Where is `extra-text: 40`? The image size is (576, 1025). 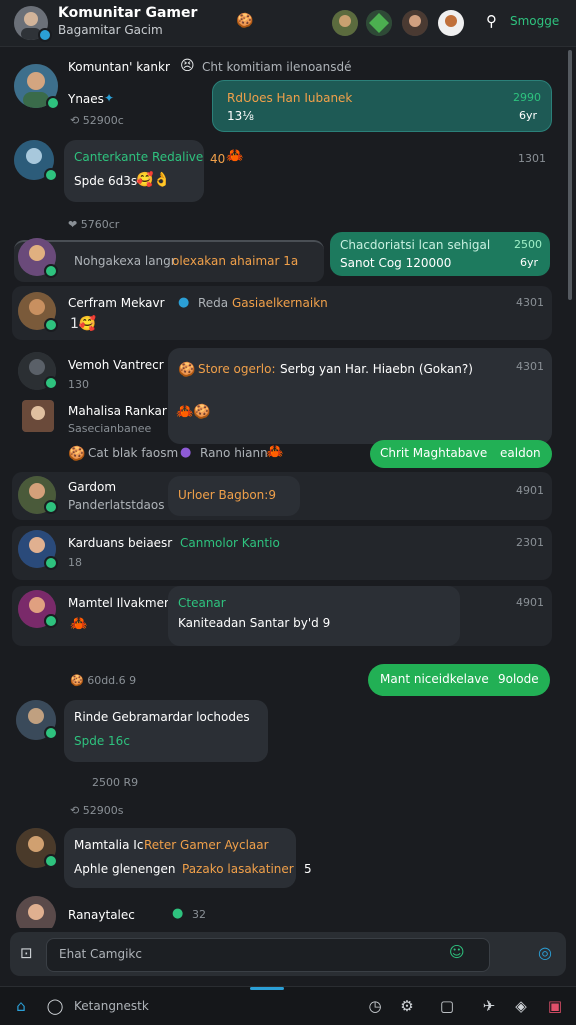
extra-text: 40 is located at coordinates (218, 159).